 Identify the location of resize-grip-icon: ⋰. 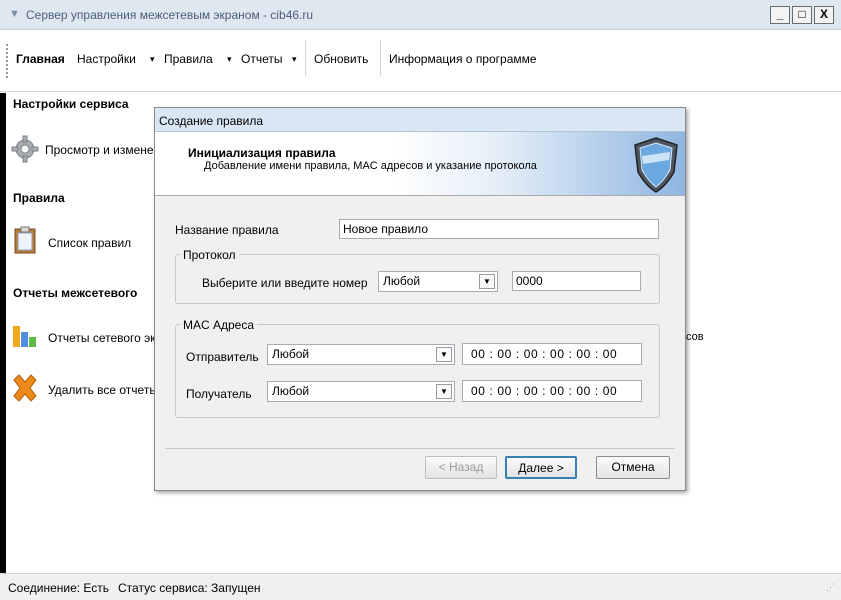
(830, 587).